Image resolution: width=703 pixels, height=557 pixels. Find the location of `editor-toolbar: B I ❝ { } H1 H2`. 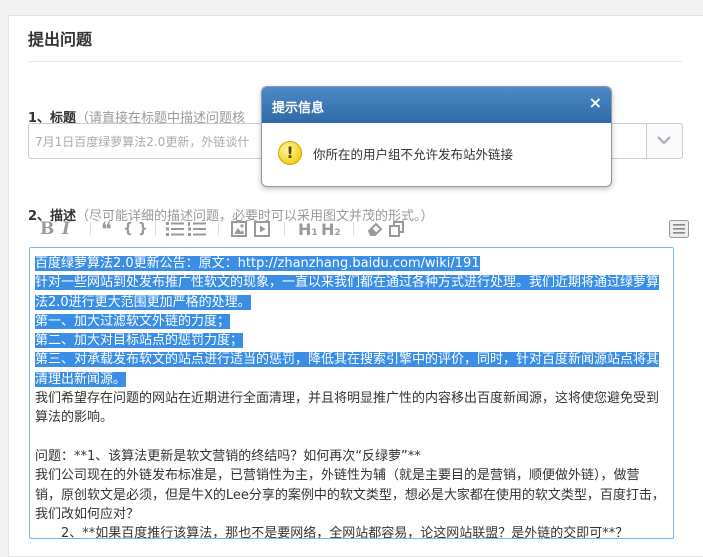

editor-toolbar: B I ❝ { } H1 H2 is located at coordinates (358, 229).